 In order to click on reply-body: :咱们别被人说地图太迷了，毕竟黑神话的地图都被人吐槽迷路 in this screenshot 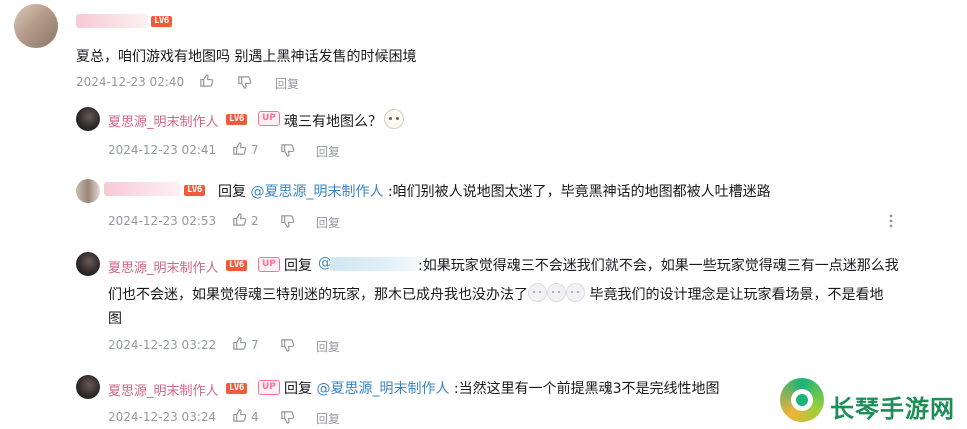, I will do `click(579, 192)`.